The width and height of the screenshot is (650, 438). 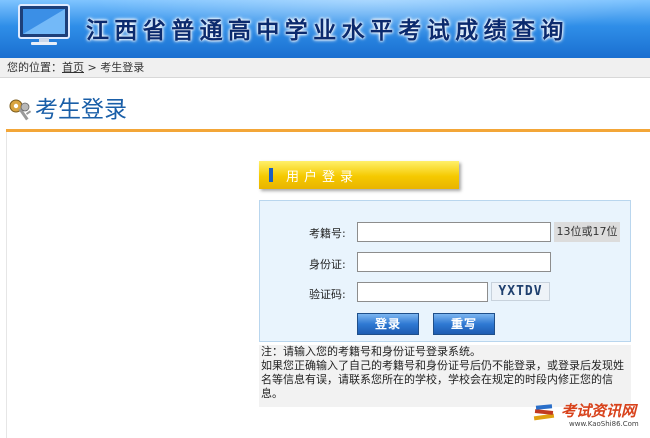 What do you see at coordinates (454, 232) in the screenshot?
I see `exam-no-input` at bounding box center [454, 232].